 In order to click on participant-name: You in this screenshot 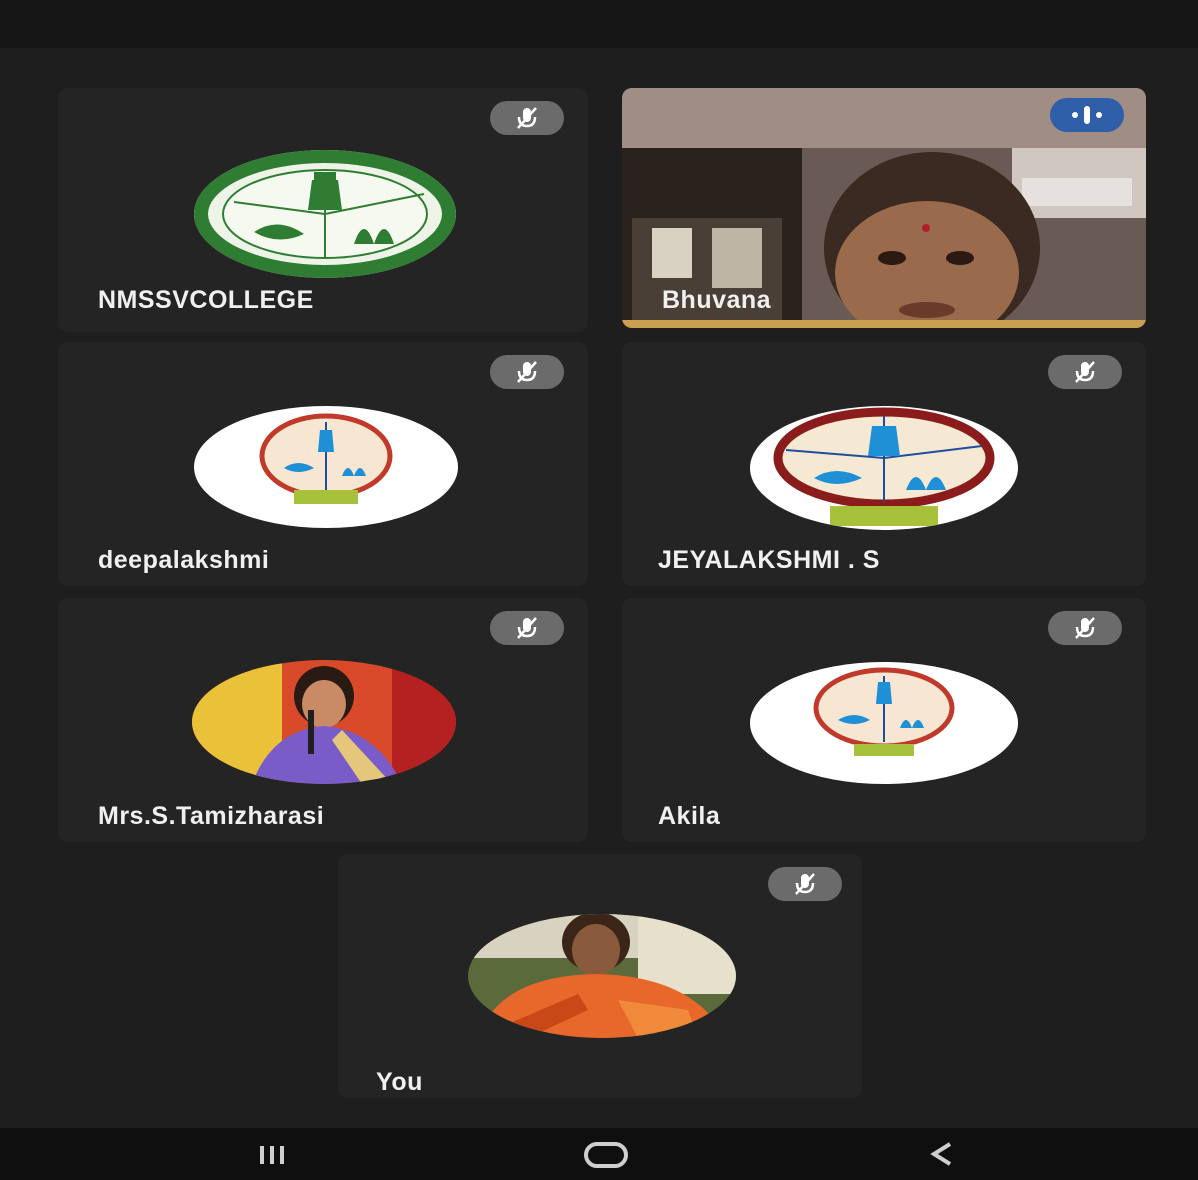, I will do `click(399, 1082)`.